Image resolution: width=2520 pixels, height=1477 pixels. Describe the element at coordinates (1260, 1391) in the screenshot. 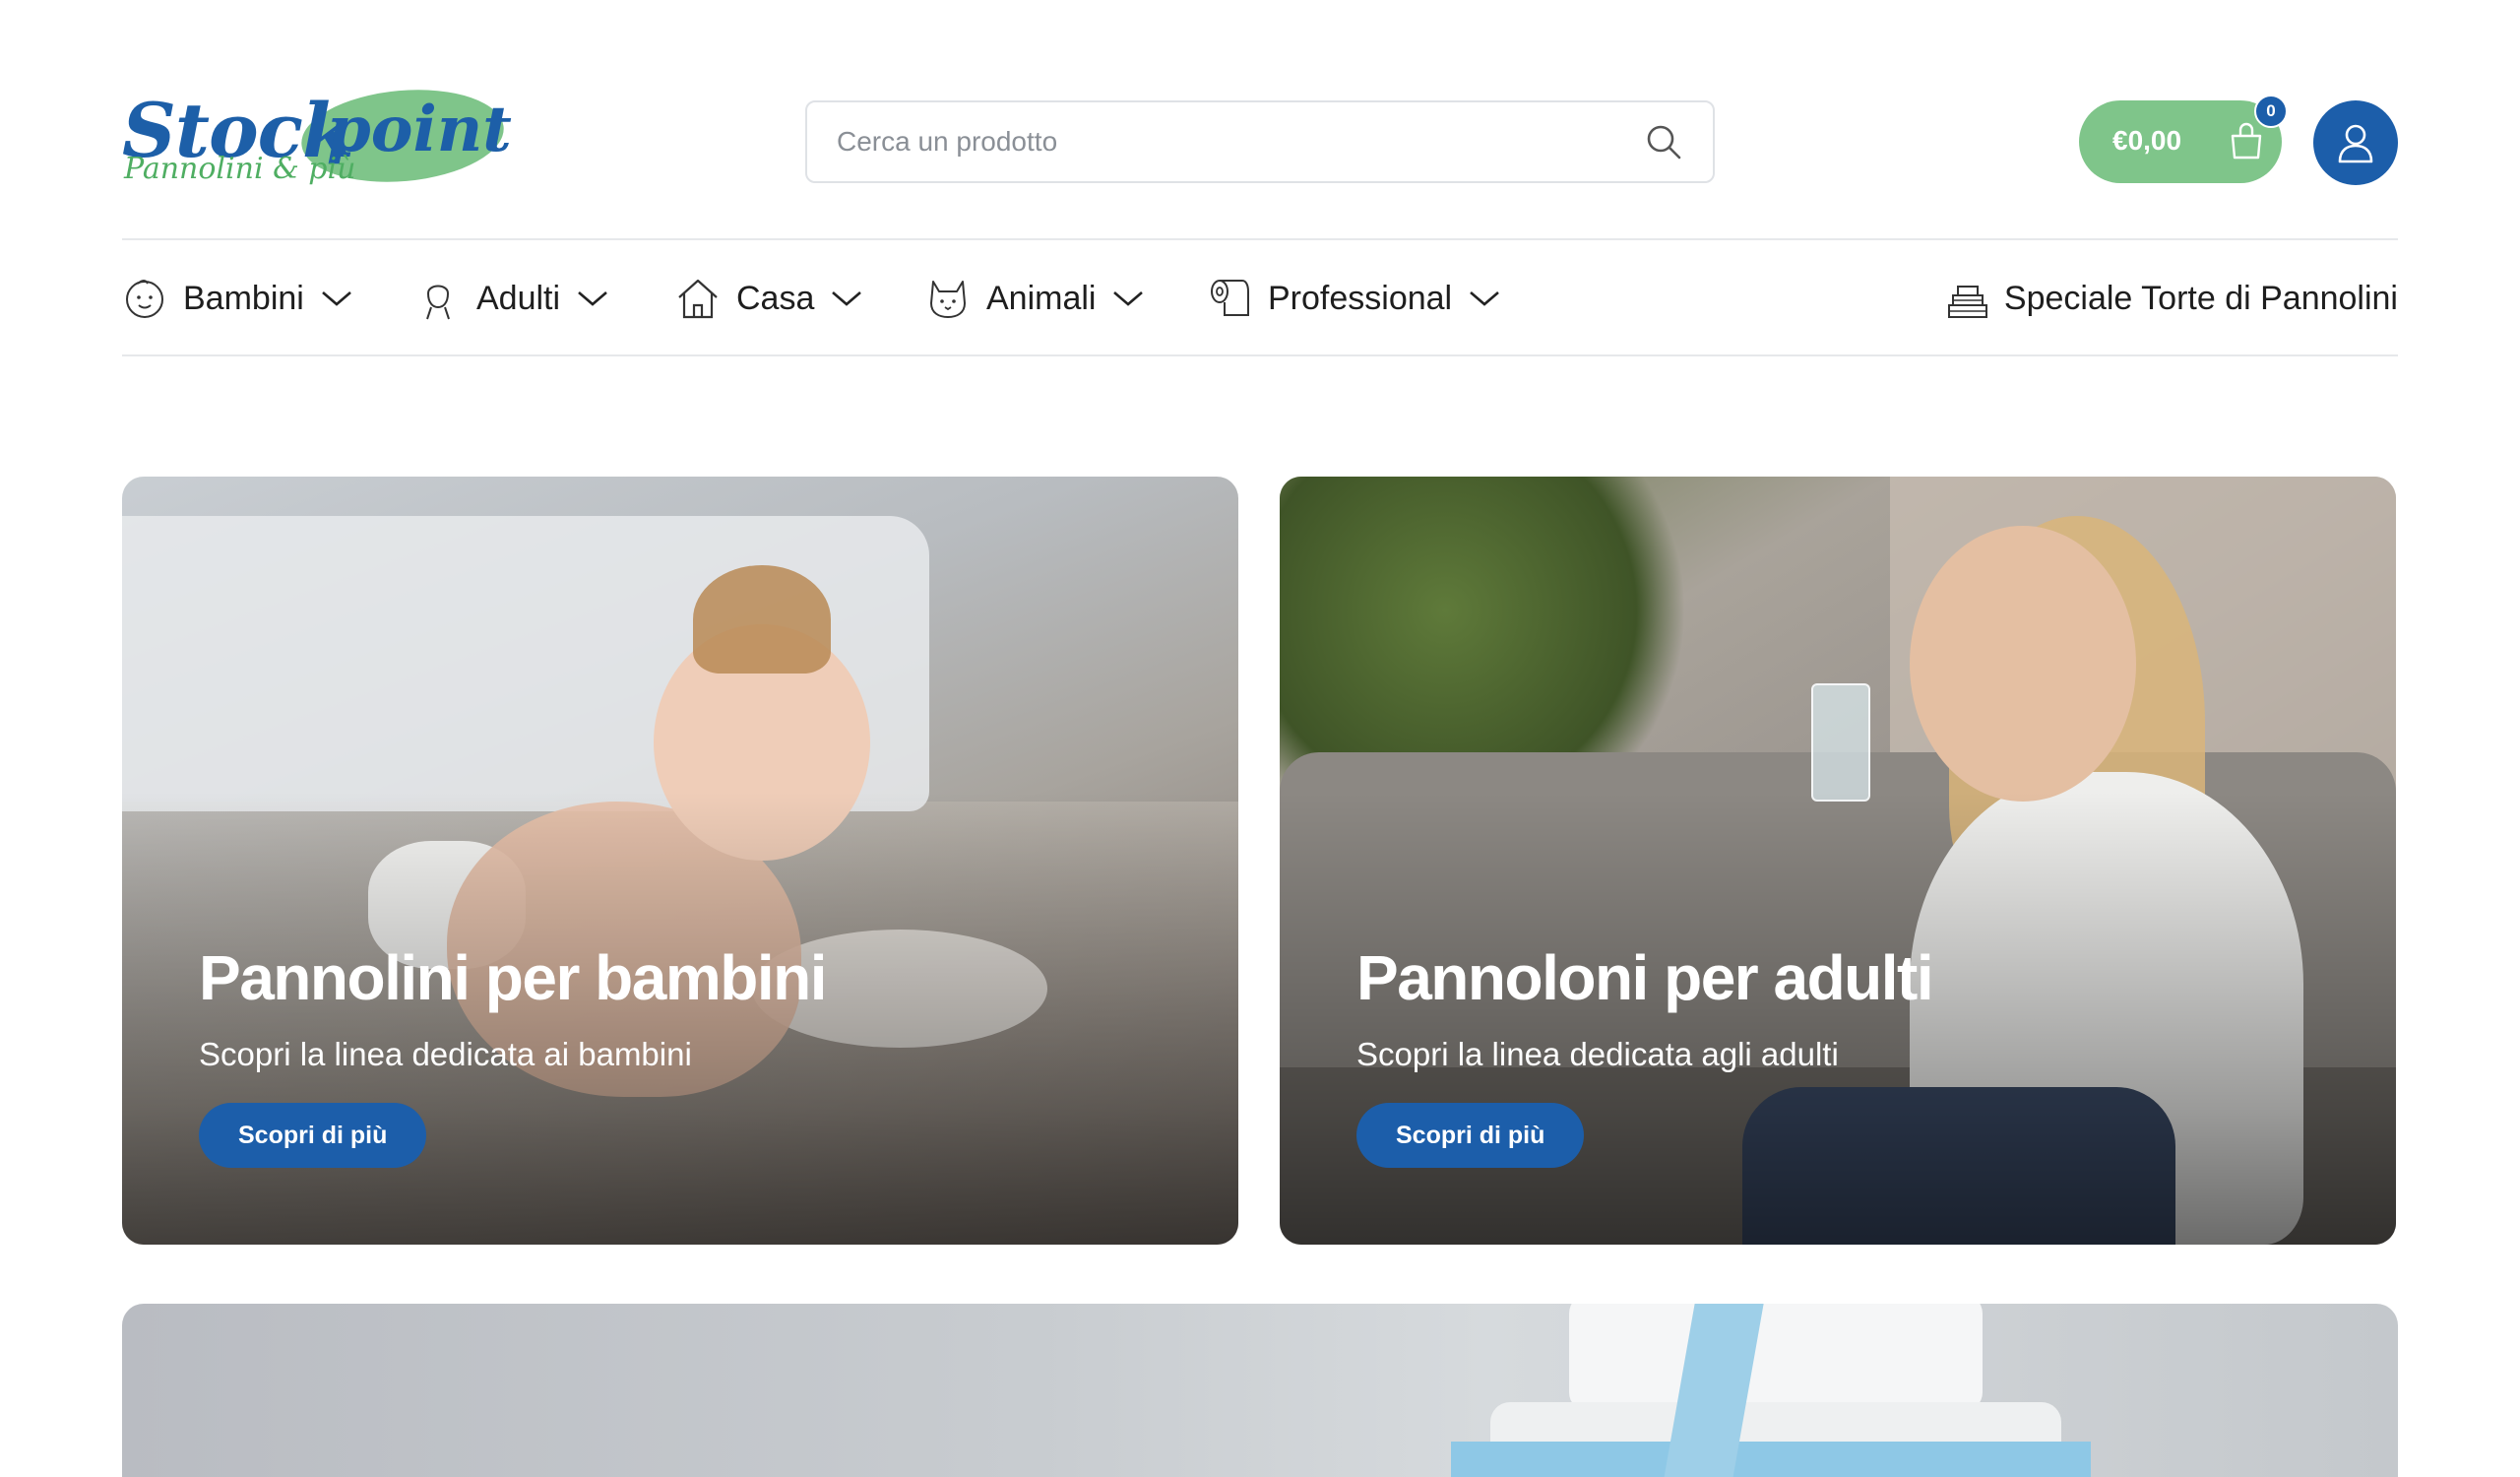

I see `promo-banner-torte` at that location.